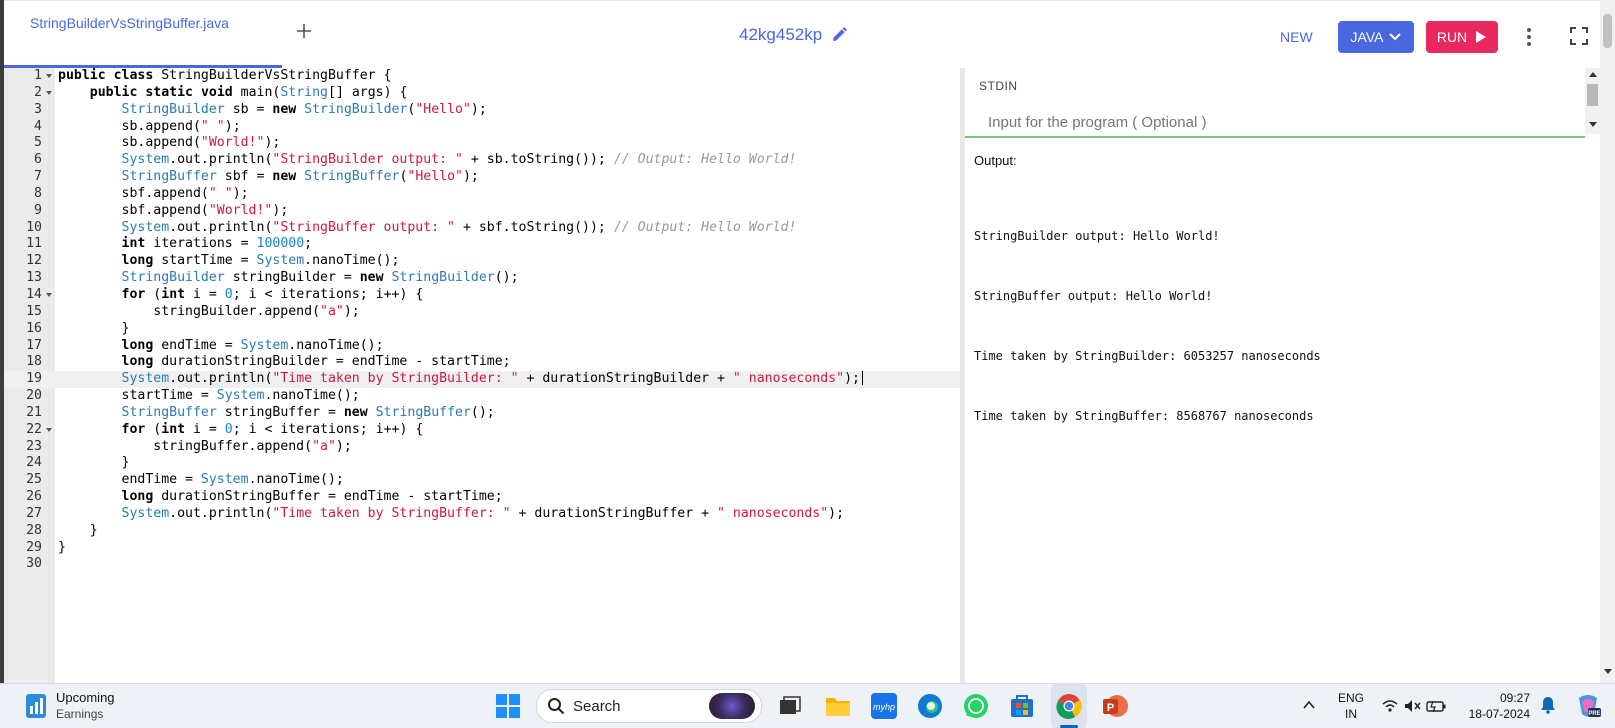 The image size is (1615, 728). What do you see at coordinates (995, 160) in the screenshot?
I see `output-label: Output:` at bounding box center [995, 160].